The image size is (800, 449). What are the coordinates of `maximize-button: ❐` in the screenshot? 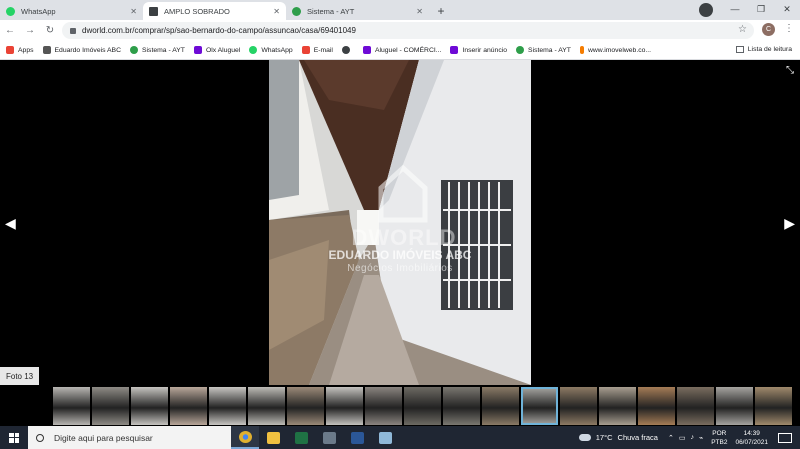 It's located at (761, 9).